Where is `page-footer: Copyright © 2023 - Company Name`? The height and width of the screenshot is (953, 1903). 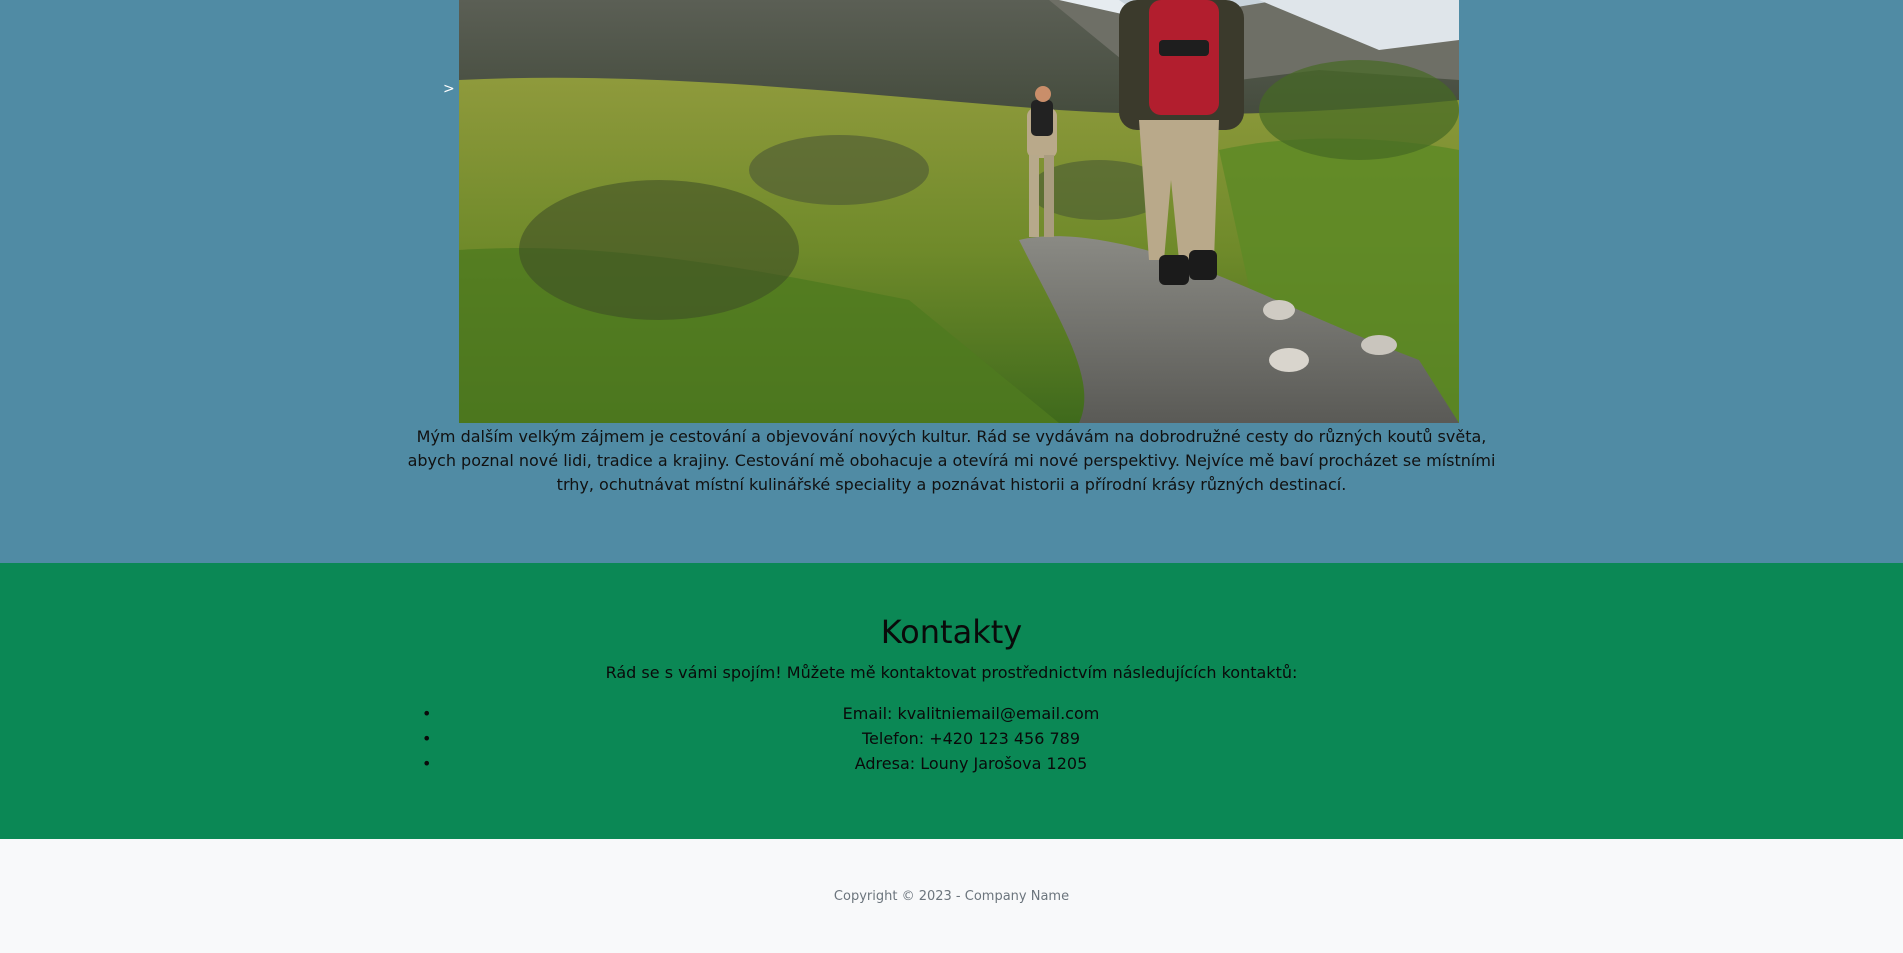
page-footer: Copyright © 2023 - Company Name is located at coordinates (951, 896).